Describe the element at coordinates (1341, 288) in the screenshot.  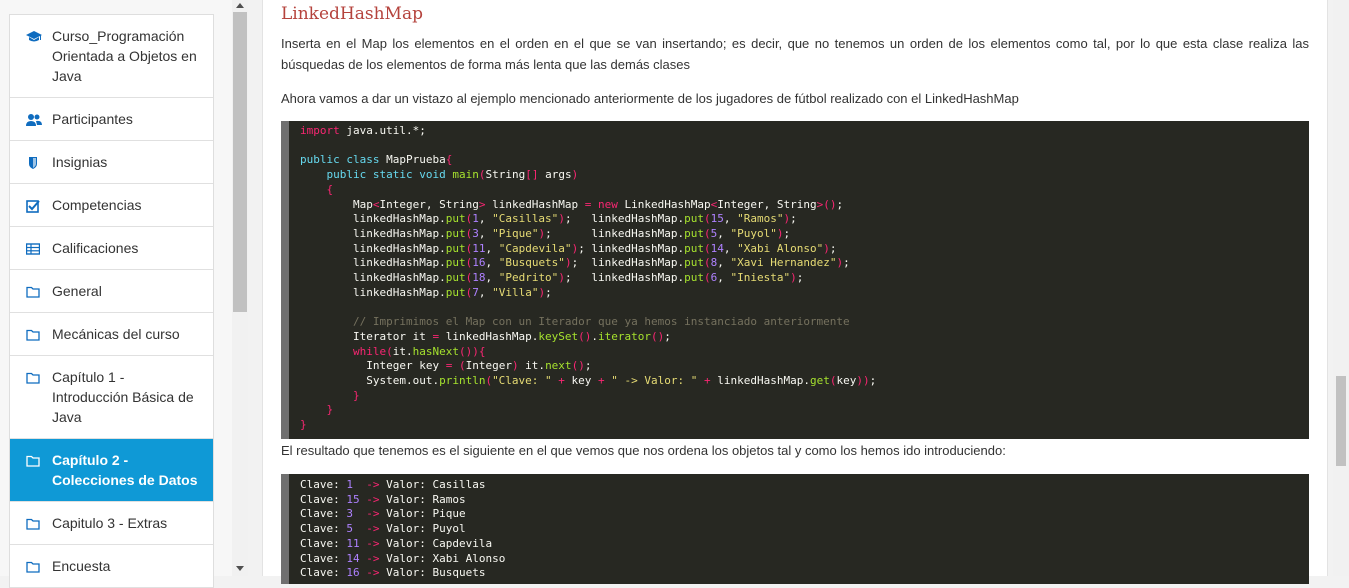
I see `page-scrollbar` at that location.